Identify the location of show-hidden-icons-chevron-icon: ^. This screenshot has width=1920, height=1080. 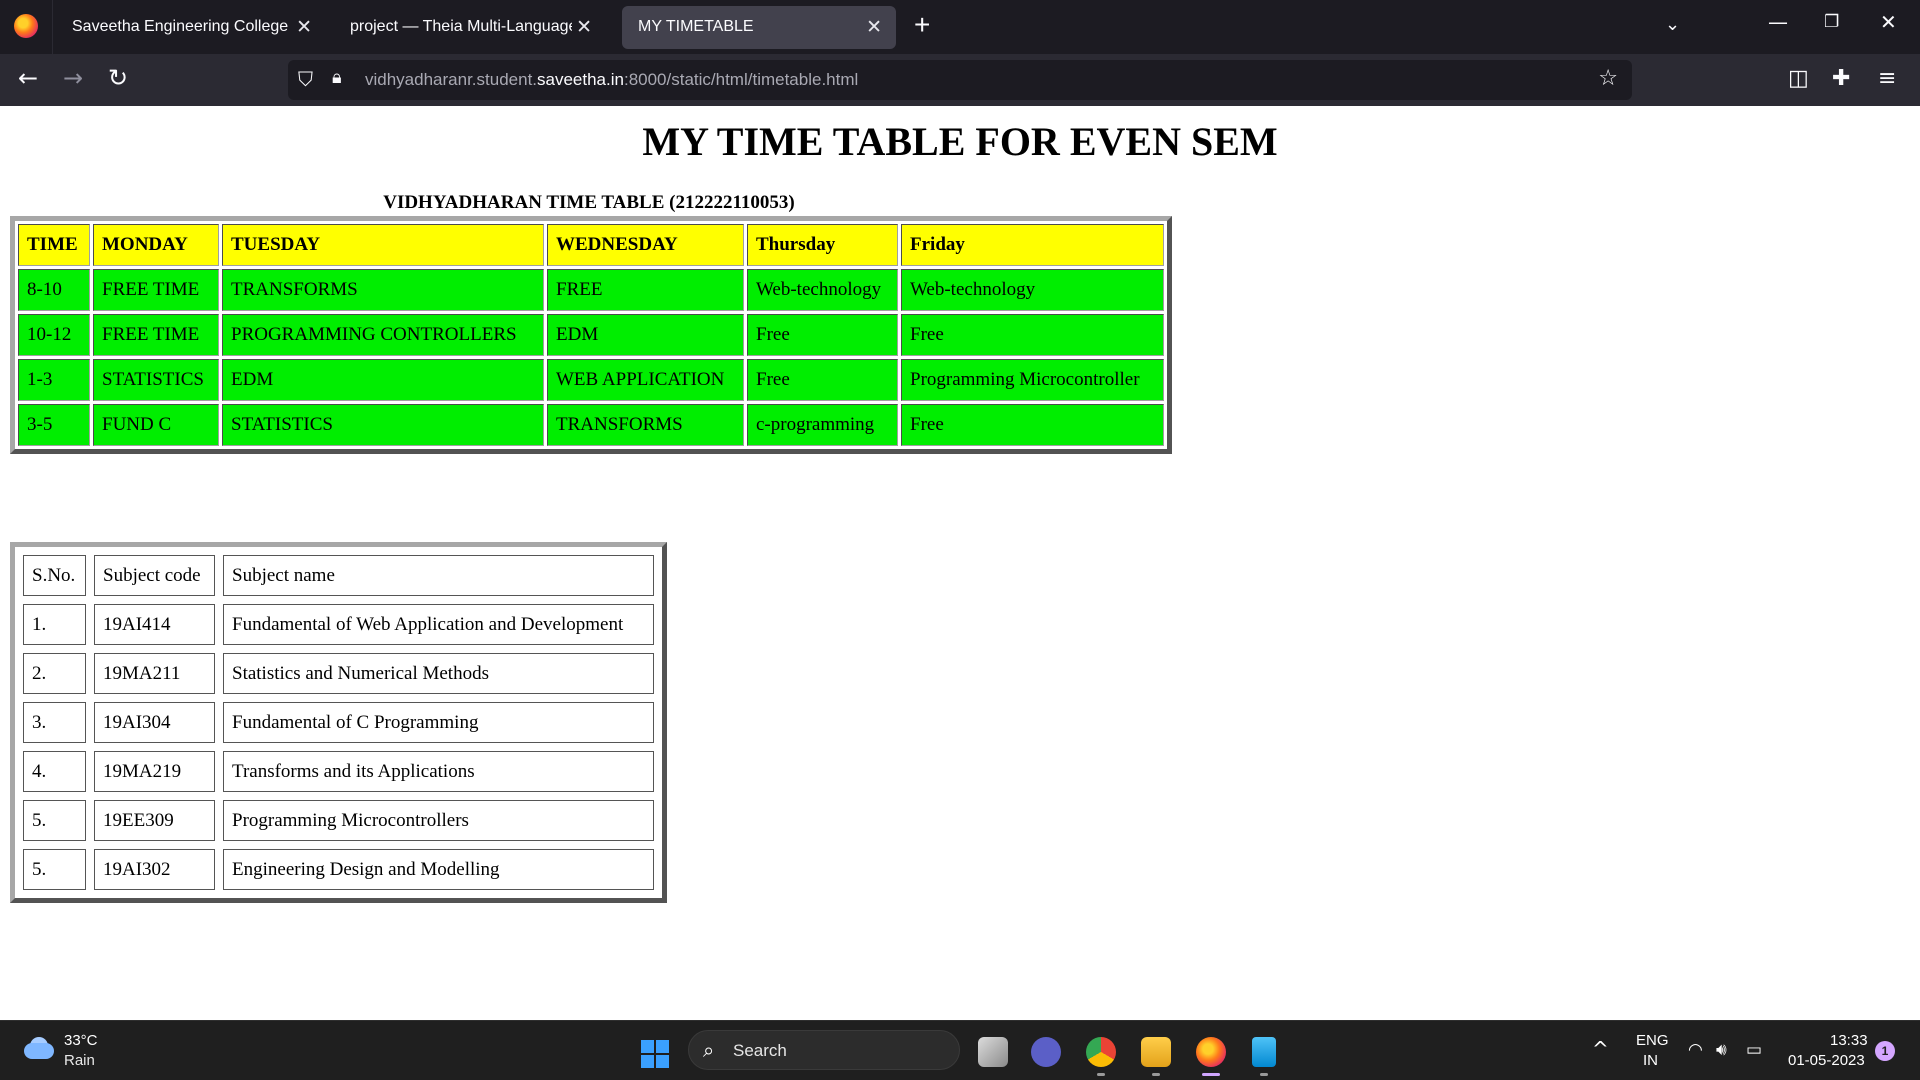
(1600, 1049).